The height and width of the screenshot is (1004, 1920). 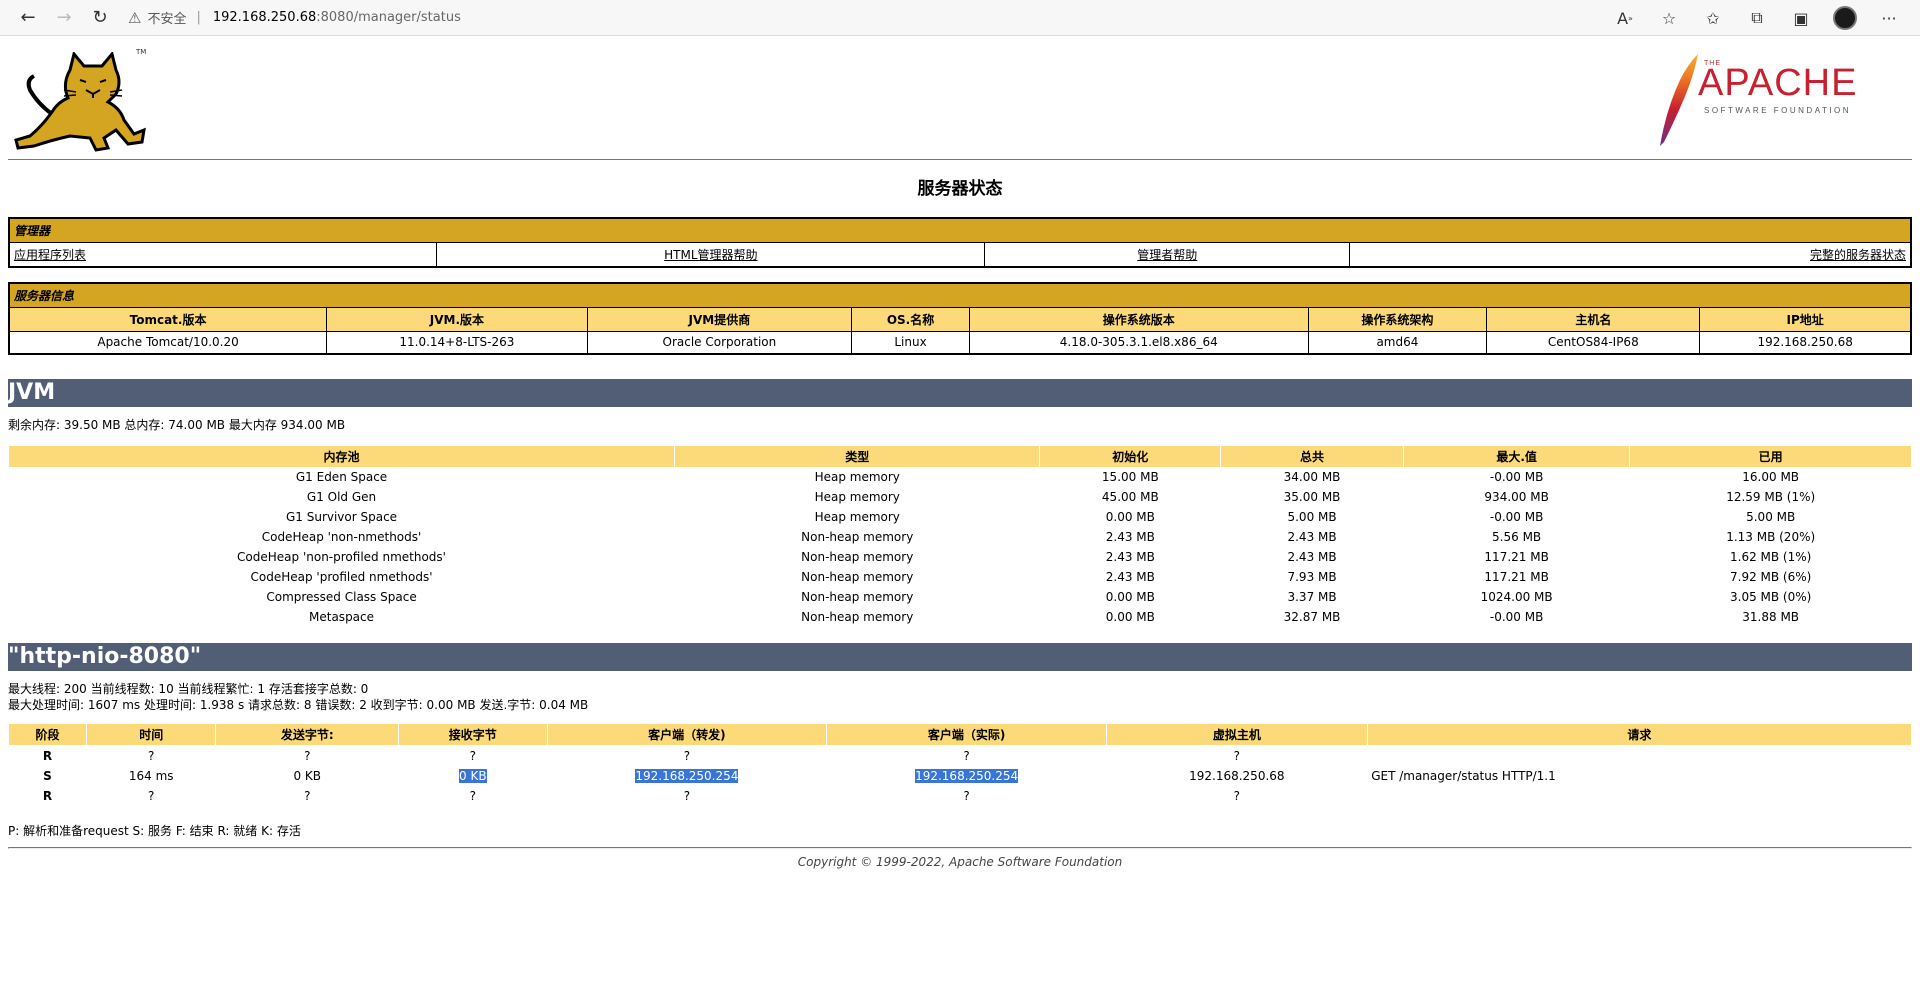 I want to click on pool-max: -0.00 MB, so click(x=1516, y=617).